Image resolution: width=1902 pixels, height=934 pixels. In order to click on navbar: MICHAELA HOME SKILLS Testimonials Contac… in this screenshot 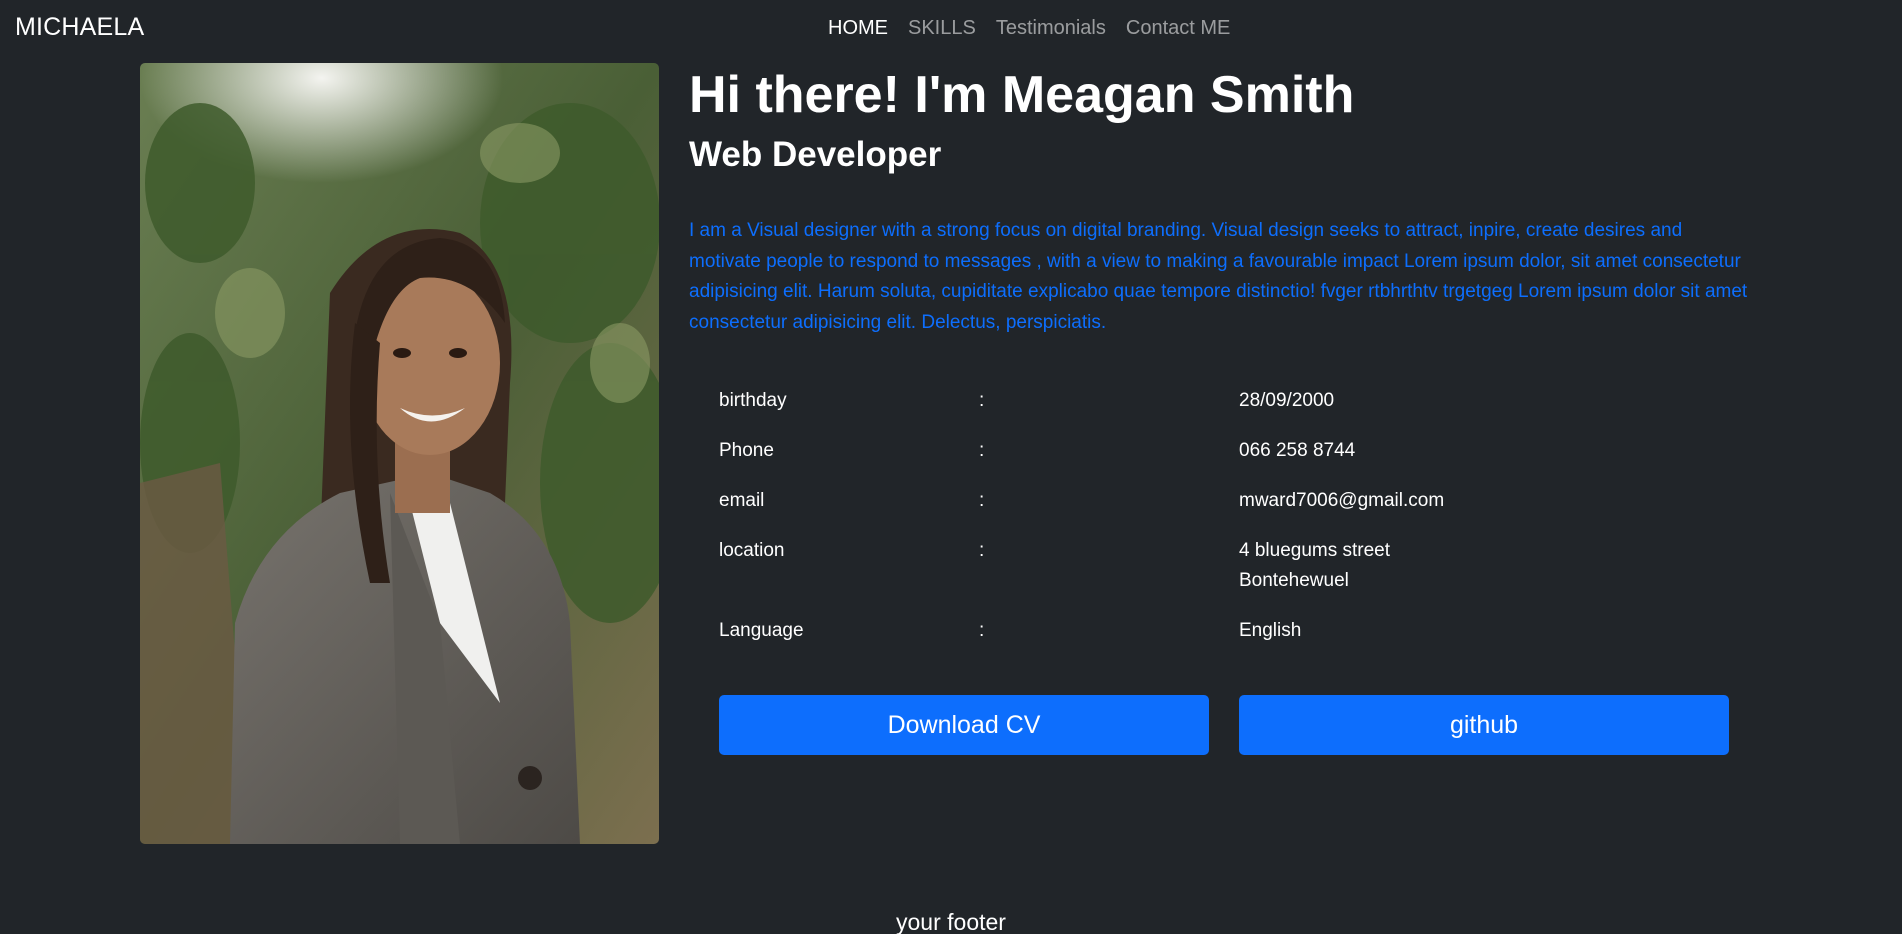, I will do `click(951, 30)`.